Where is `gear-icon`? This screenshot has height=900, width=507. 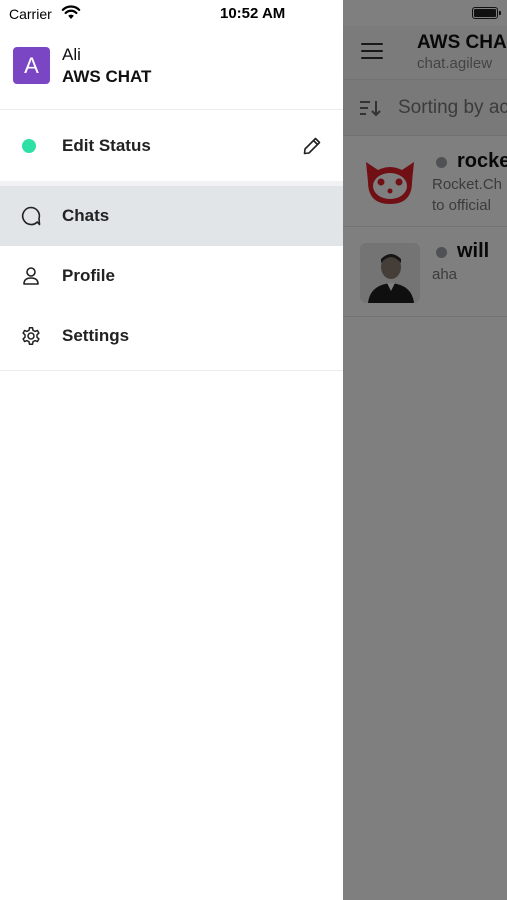 gear-icon is located at coordinates (31, 336).